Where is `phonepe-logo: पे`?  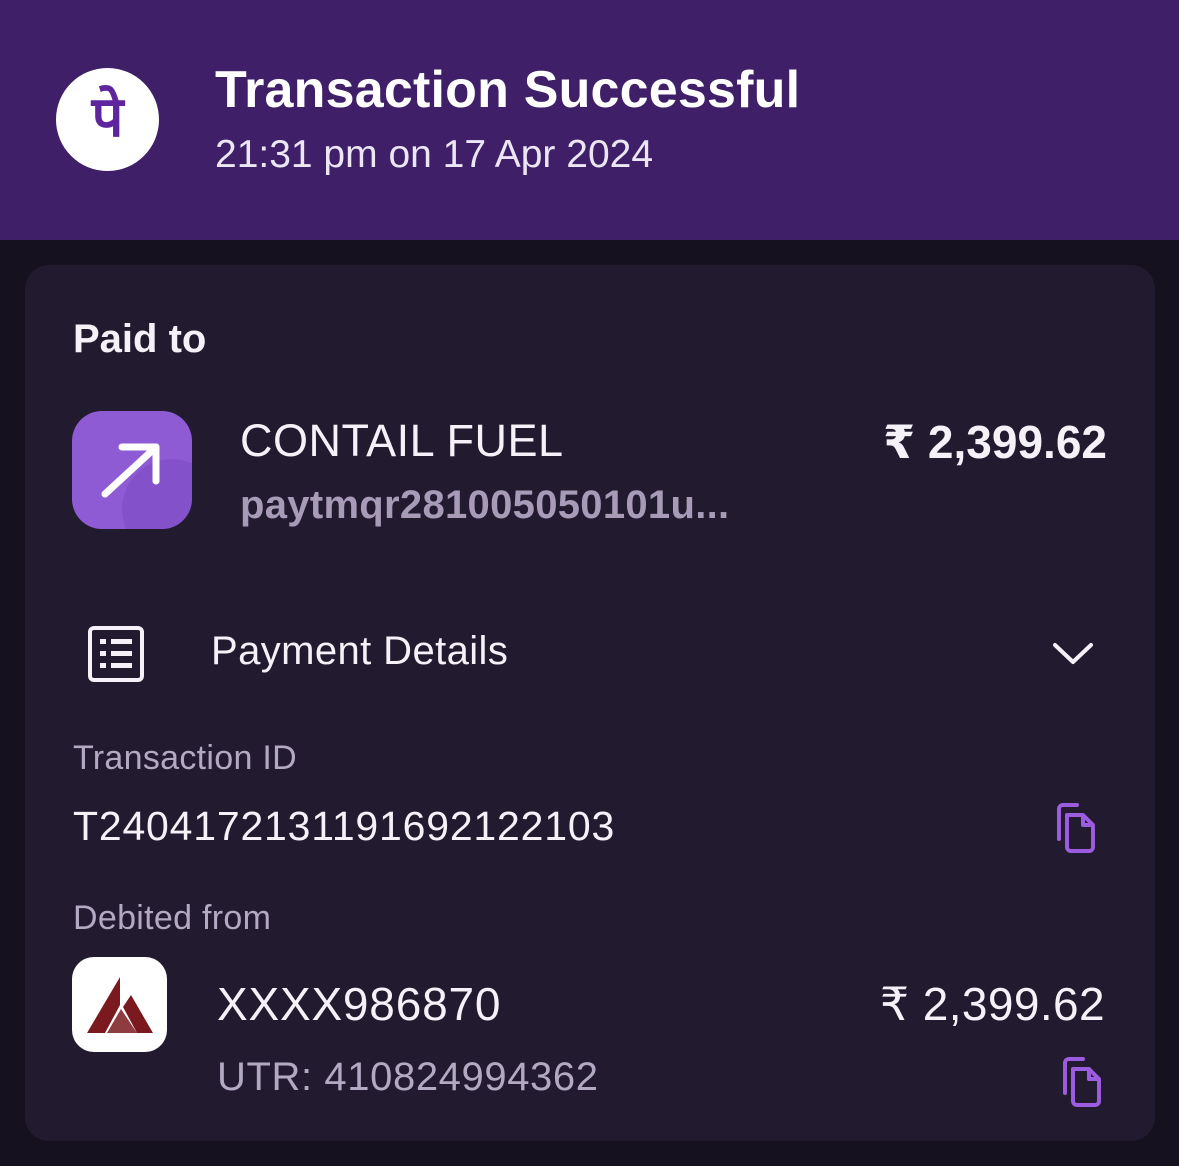 phonepe-logo: पे is located at coordinates (107, 119).